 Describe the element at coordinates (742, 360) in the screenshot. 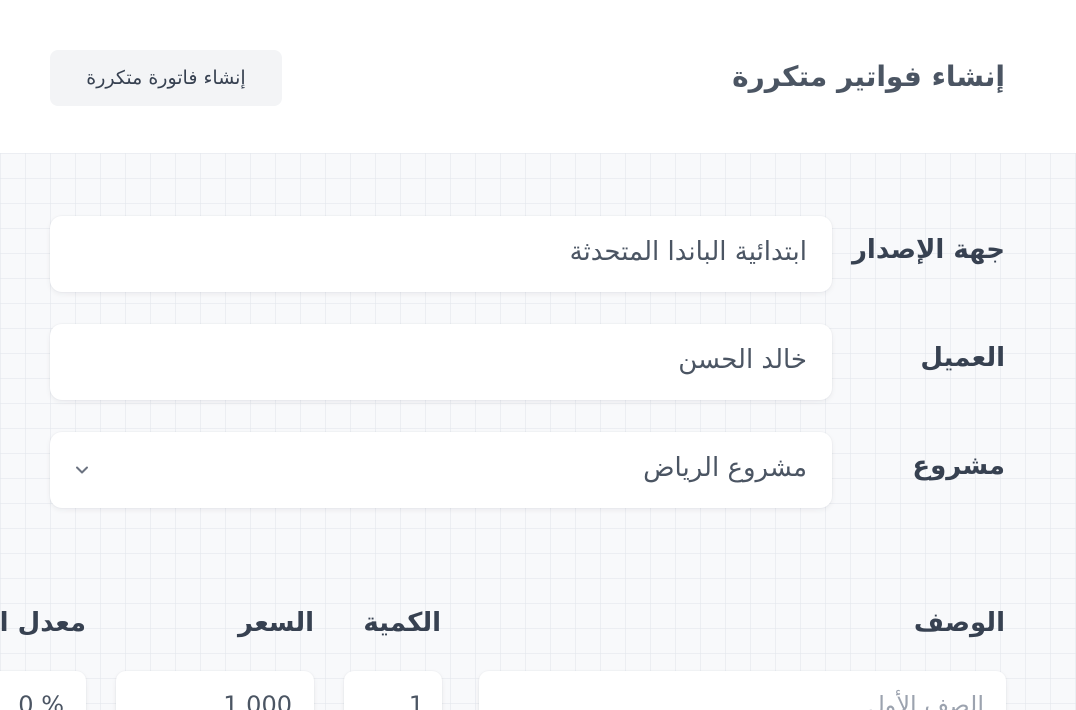

I see `client-value: خالد الحسن` at that location.